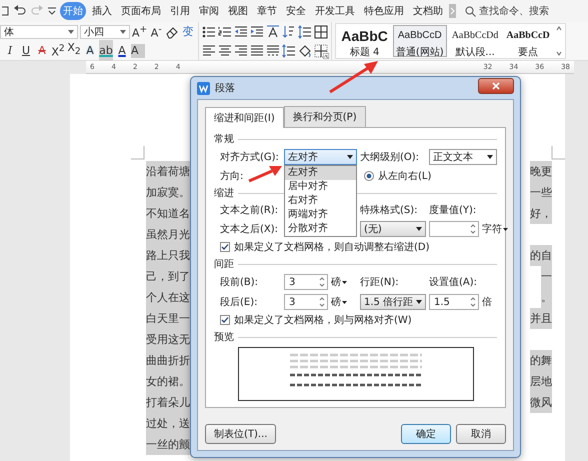 Image resolution: width=588 pixels, height=461 pixels. Describe the element at coordinates (172, 31) in the screenshot. I see `eraser-icon` at that location.